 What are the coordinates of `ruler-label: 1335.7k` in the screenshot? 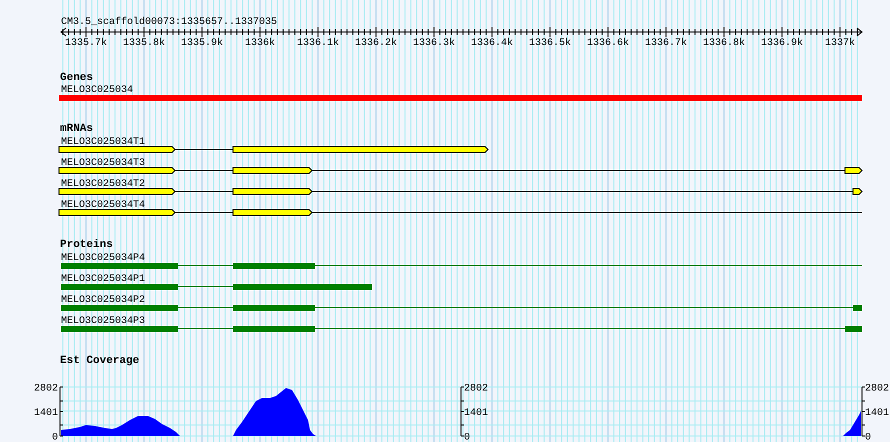 It's located at (86, 43).